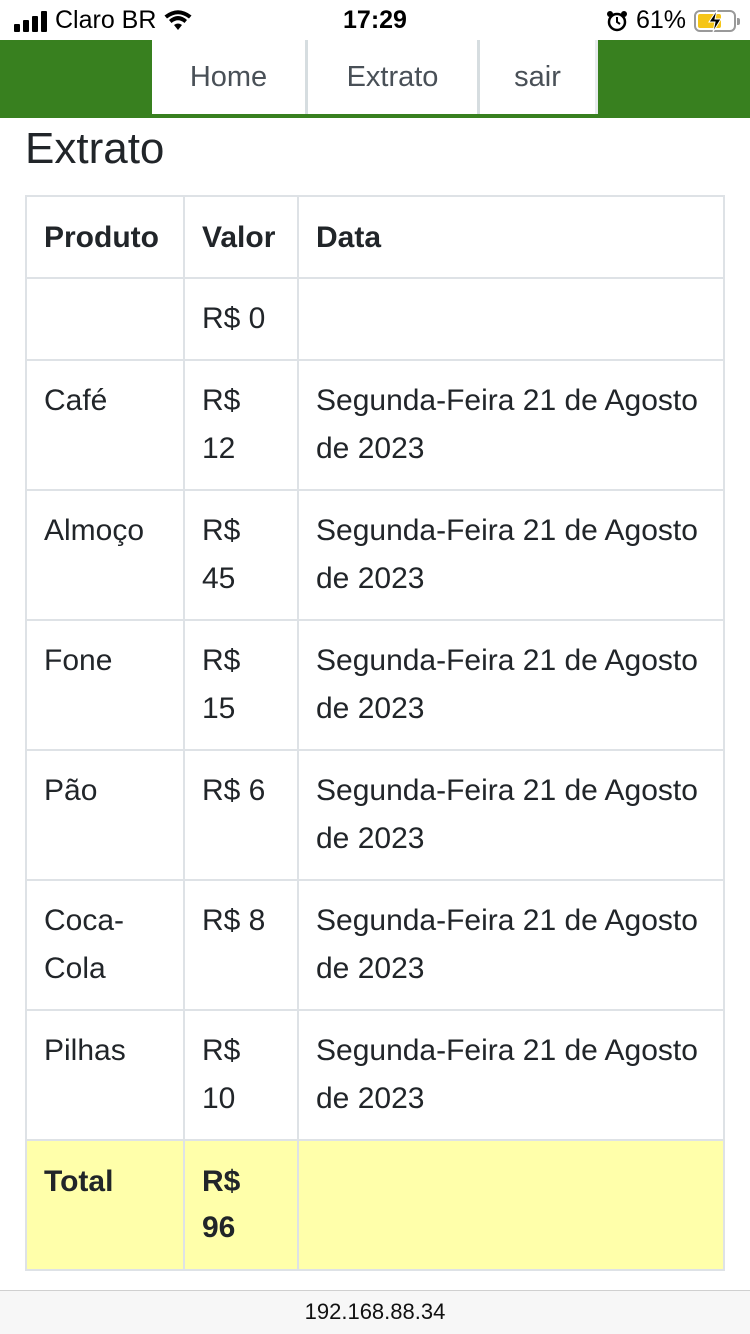 The height and width of the screenshot is (1334, 750). I want to click on cell-produto: Pilhas, so click(105, 1075).